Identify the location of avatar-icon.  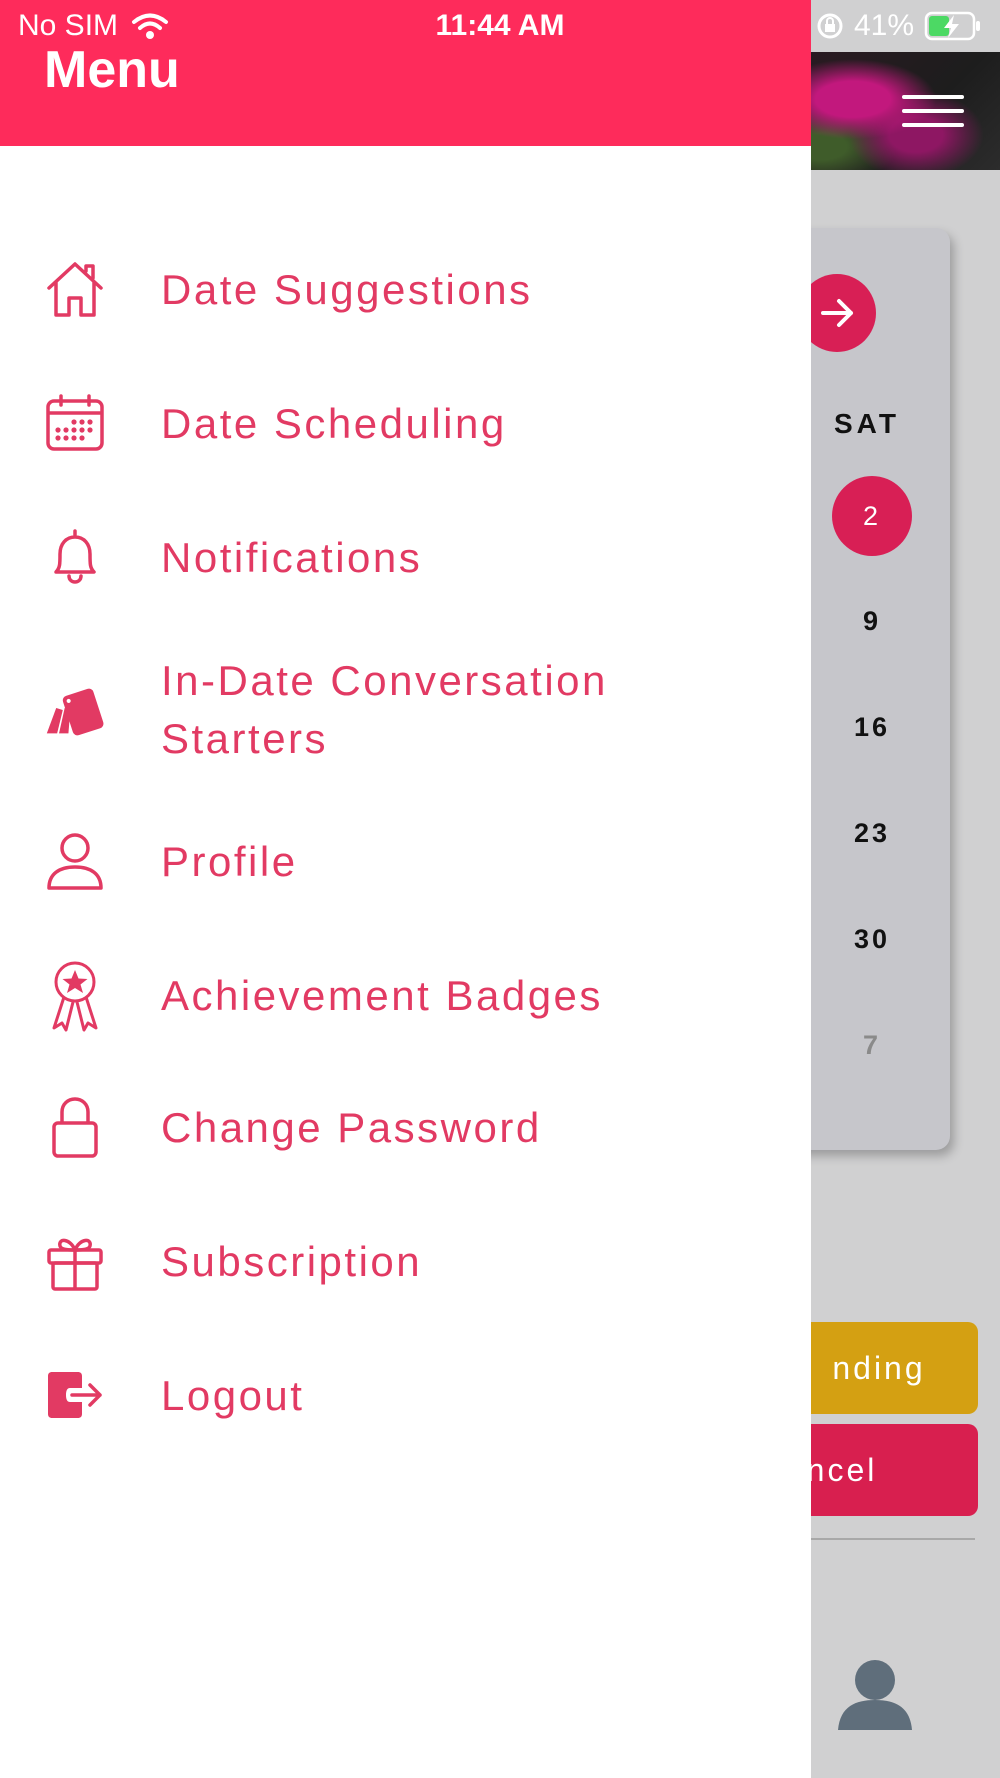
(875, 1693).